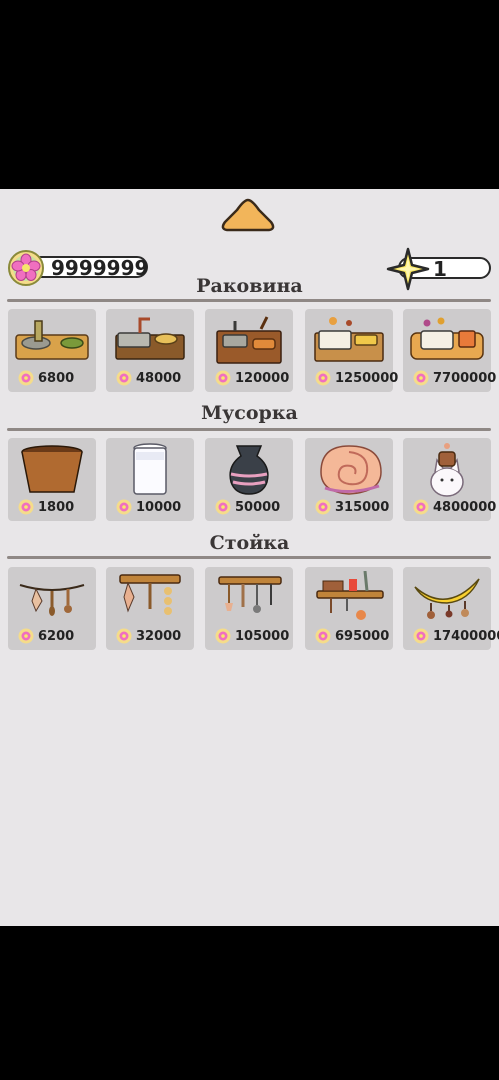  I want to click on price-value: 6200, so click(56, 636).